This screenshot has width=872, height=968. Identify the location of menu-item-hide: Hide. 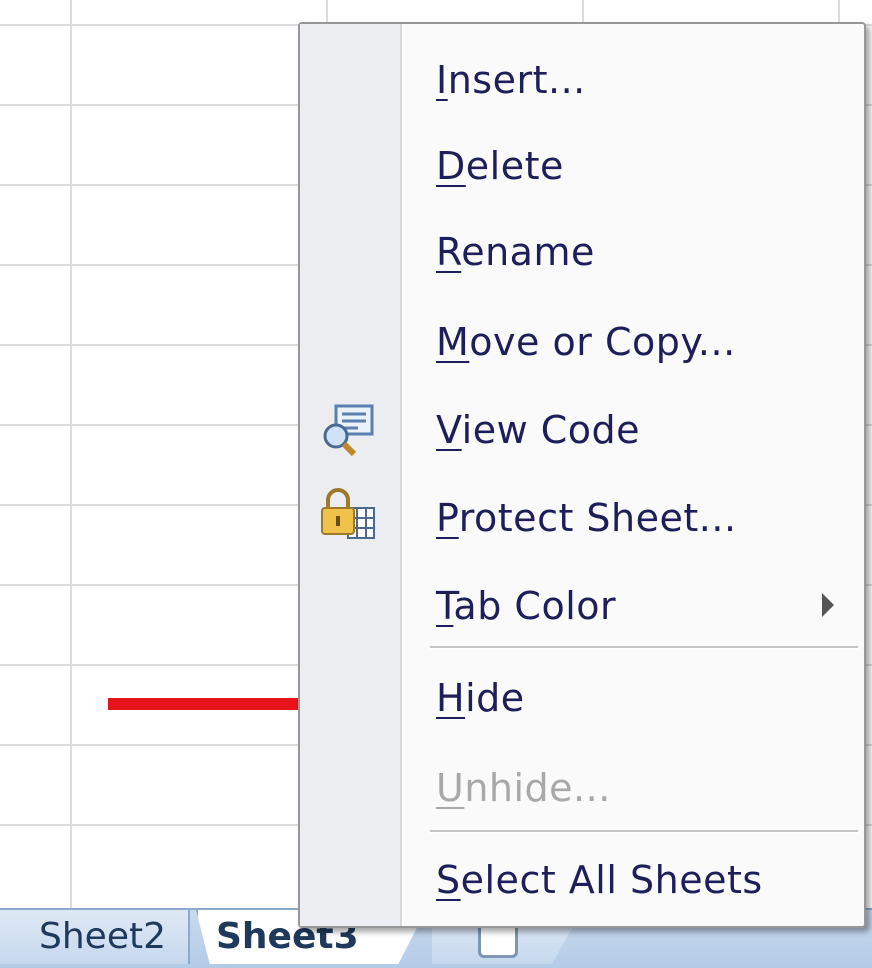
(582, 698).